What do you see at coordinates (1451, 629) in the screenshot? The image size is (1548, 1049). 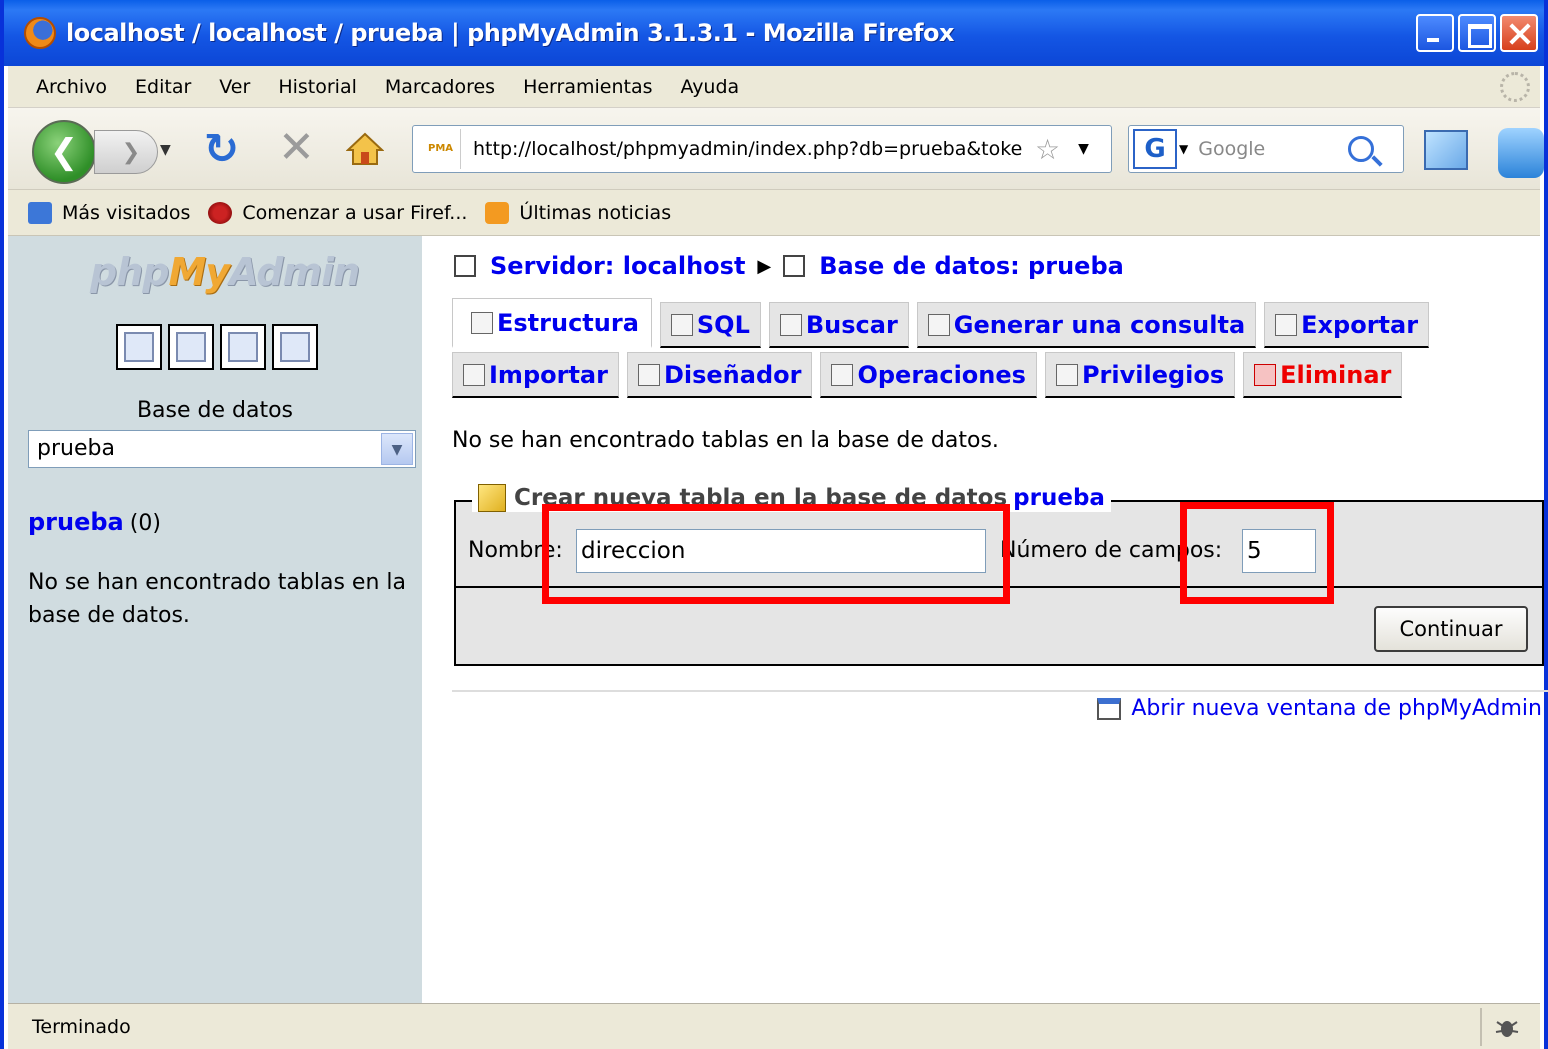 I see `continue-button: Continuar` at bounding box center [1451, 629].